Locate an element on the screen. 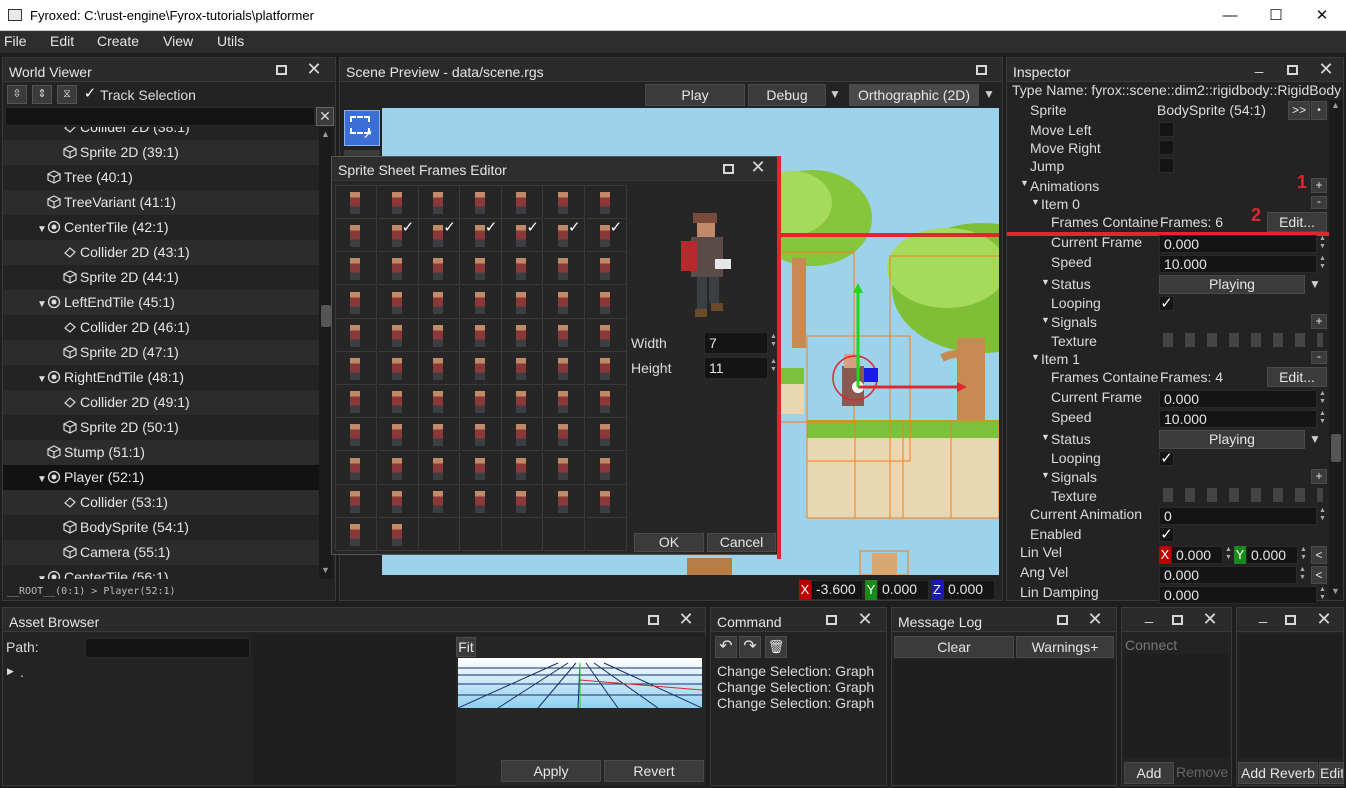 The width and height of the screenshot is (1346, 788). reset-lin-vel-button: < is located at coordinates (1319, 555).